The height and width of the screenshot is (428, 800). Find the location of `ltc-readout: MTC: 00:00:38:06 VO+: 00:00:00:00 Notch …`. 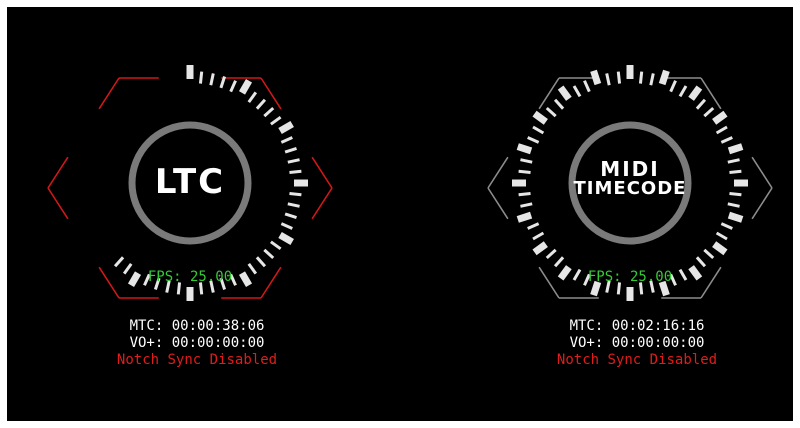

ltc-readout: MTC: 00:00:38:06 VO+: 00:00:00:00 Notch … is located at coordinates (197, 343).